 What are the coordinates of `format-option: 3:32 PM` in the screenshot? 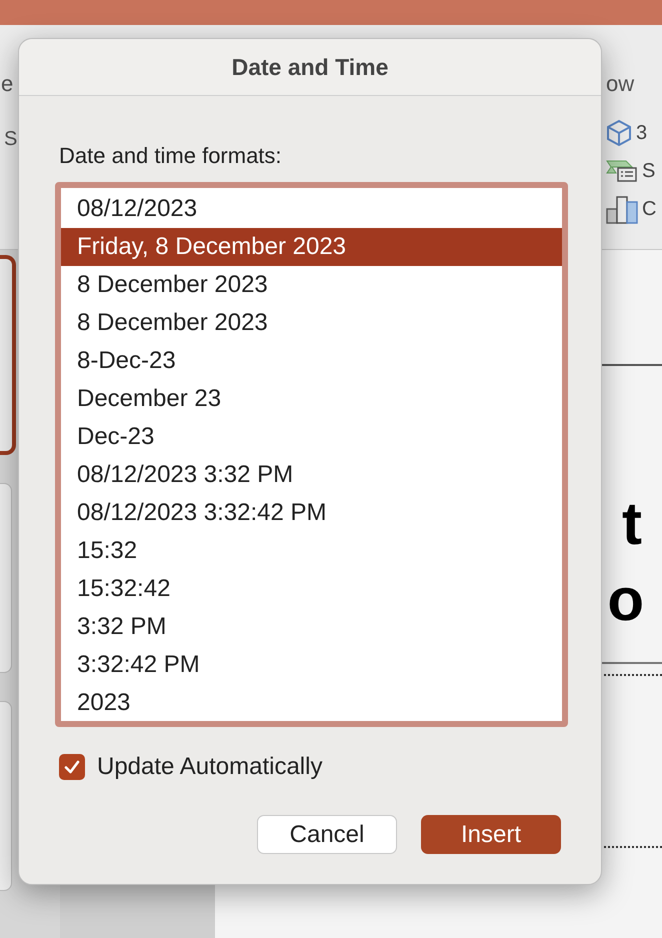 It's located at (311, 627).